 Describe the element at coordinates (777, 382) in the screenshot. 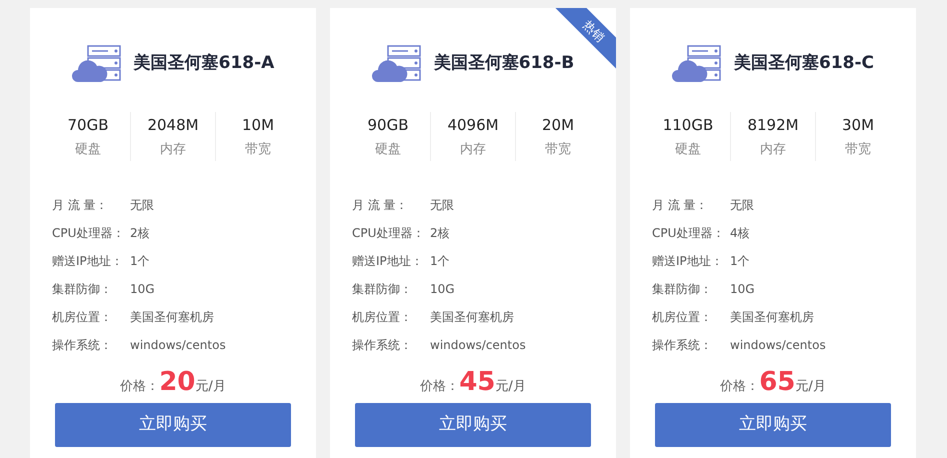

I see `price-value: 65` at that location.